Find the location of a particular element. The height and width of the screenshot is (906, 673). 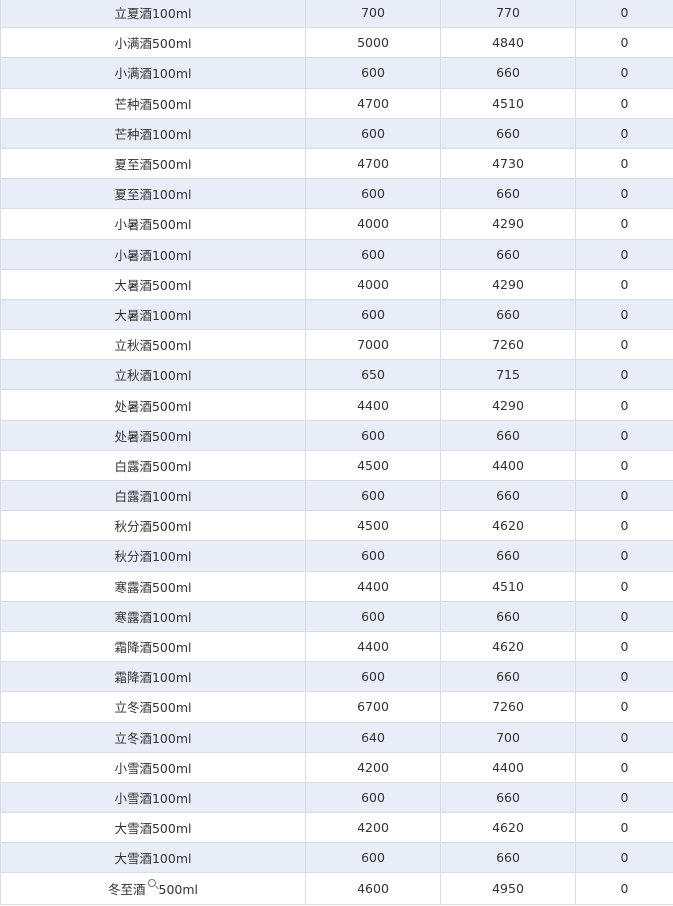

table-row: 芒种酒100ml 600 660 0 is located at coordinates (336, 133).